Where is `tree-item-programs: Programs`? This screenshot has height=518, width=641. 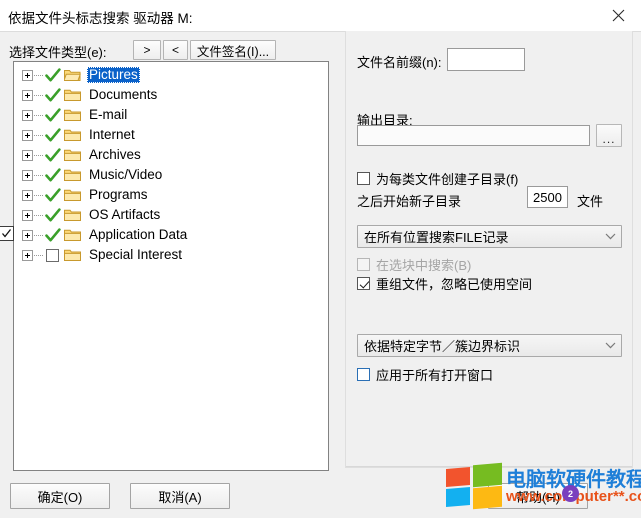 tree-item-programs: Programs is located at coordinates (171, 195).